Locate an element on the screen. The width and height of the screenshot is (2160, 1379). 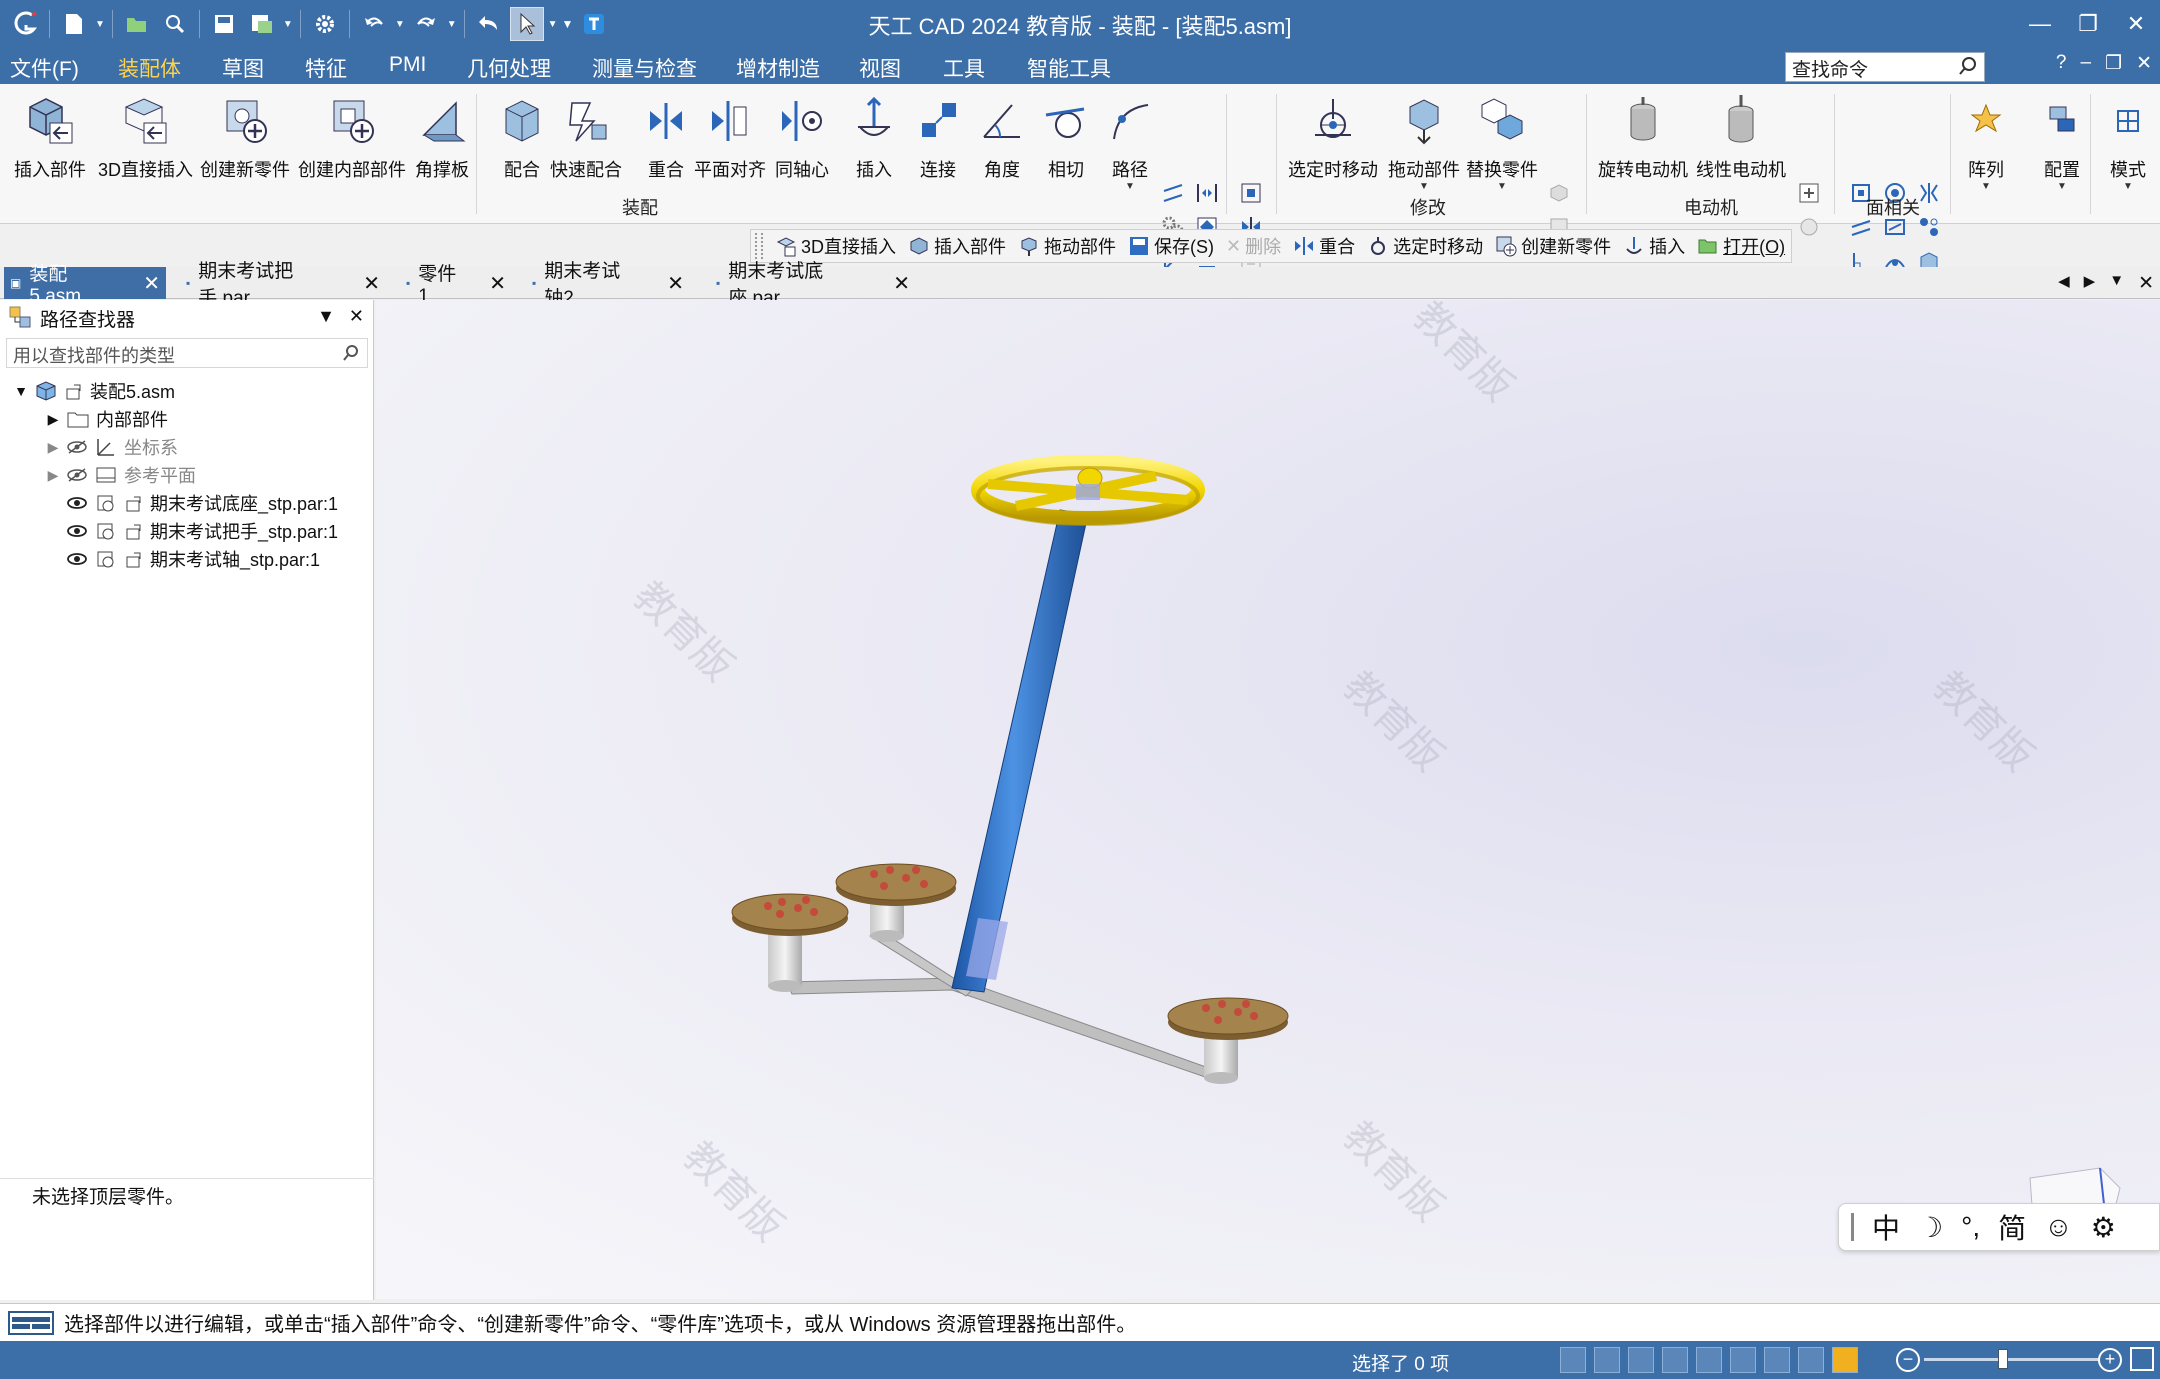
pathfinder-search-input: 用以查找部件的类型 is located at coordinates (187, 353).